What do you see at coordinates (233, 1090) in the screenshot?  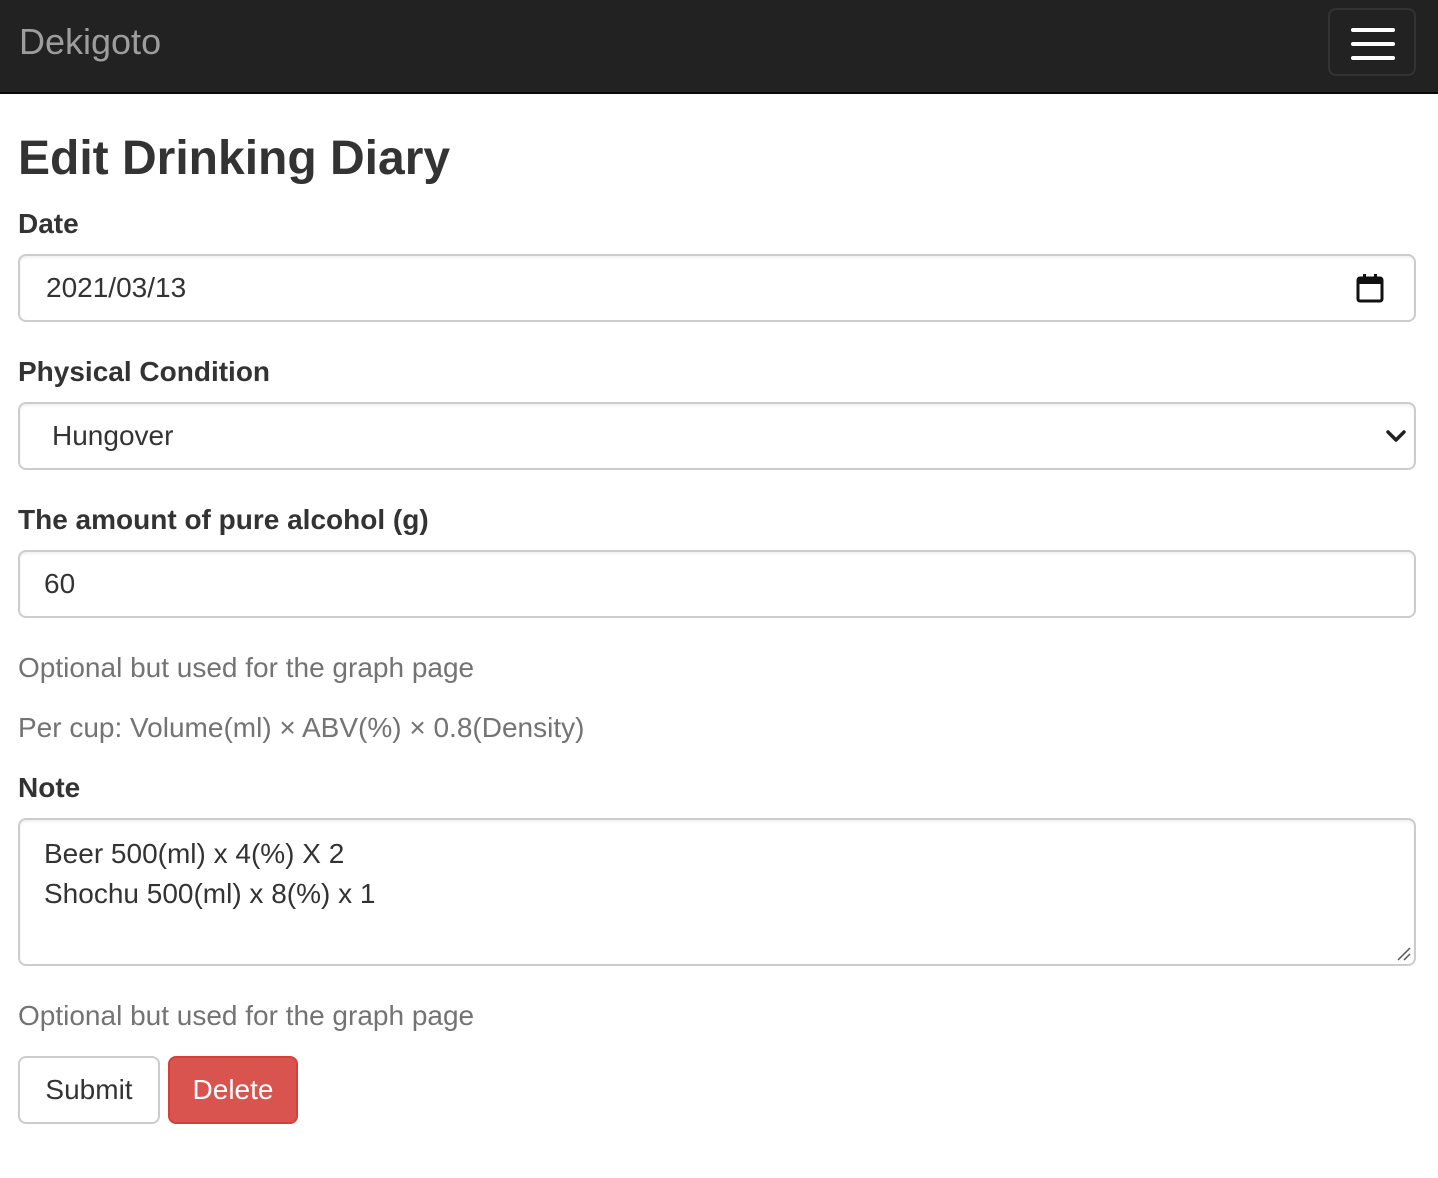 I see `delete-button: Delete` at bounding box center [233, 1090].